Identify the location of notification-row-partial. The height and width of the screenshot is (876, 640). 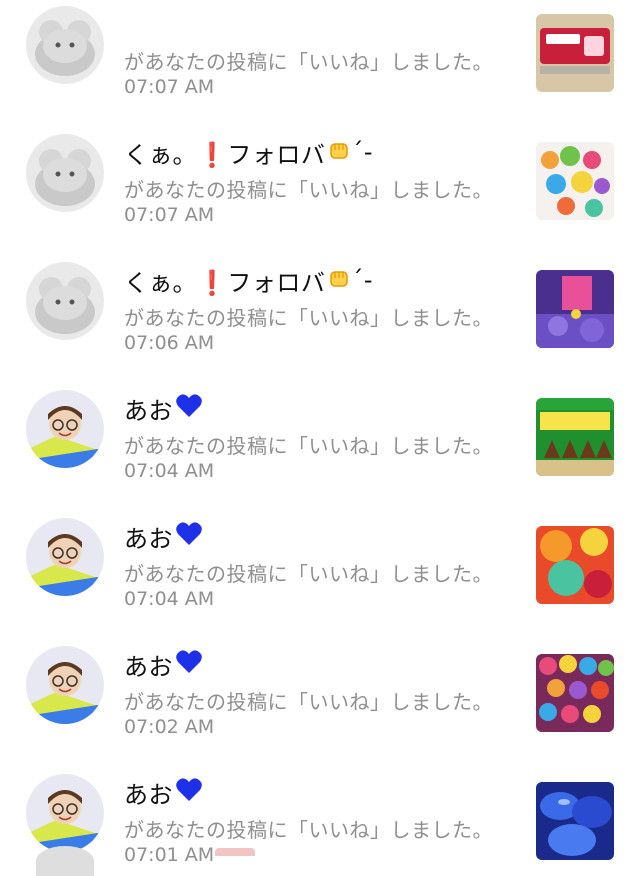
(320, 856).